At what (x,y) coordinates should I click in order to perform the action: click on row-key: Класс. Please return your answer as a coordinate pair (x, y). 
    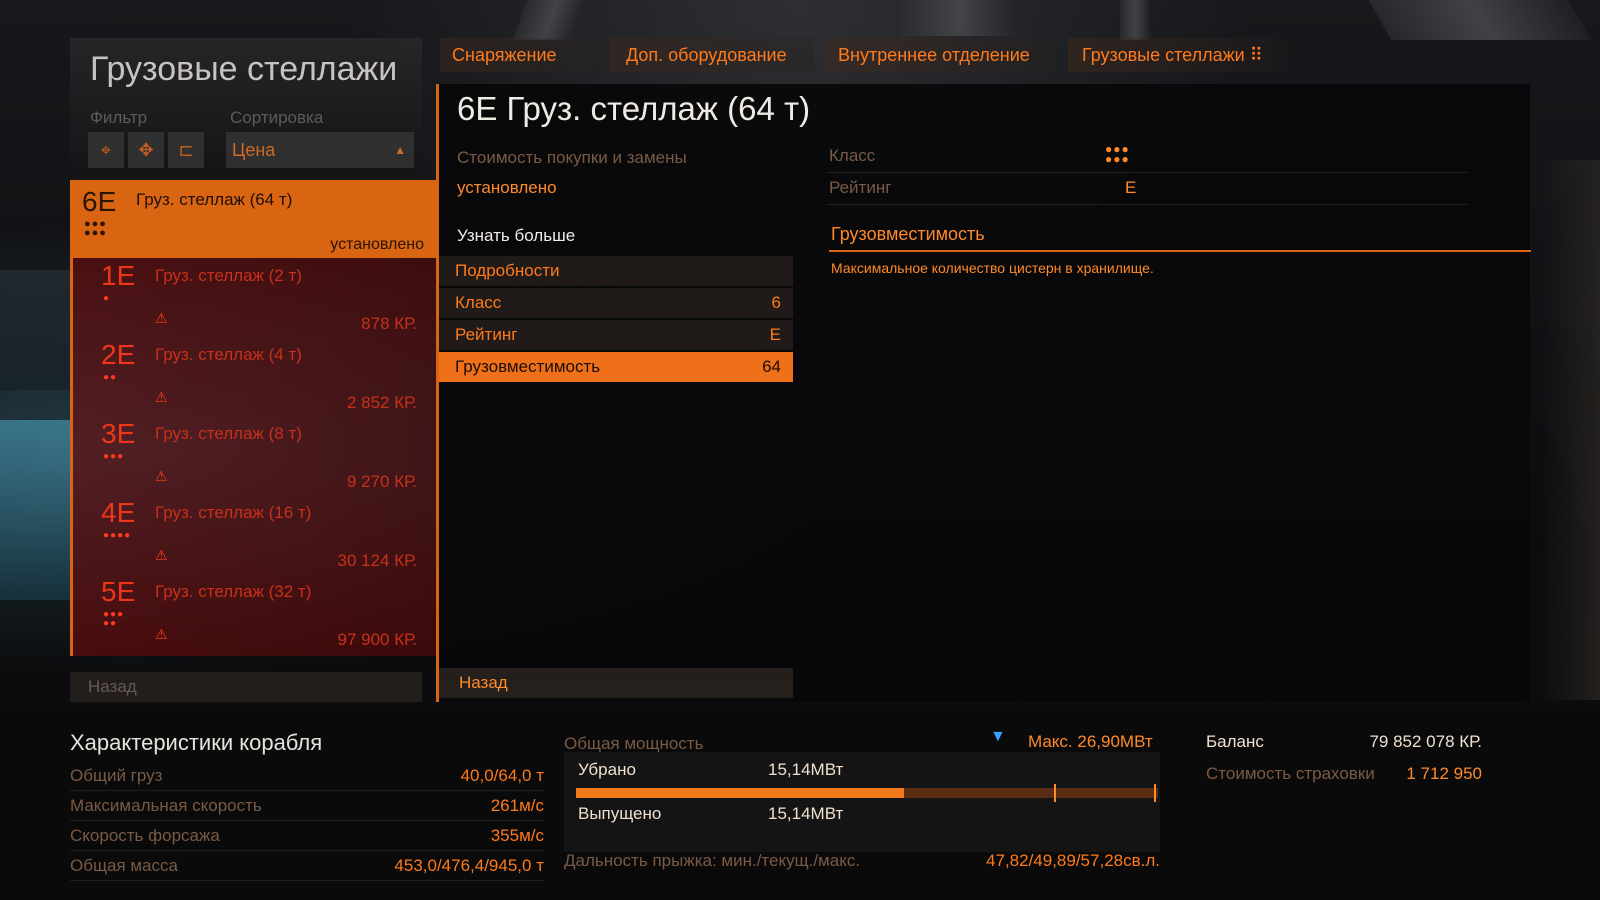
    Looking at the image, I should click on (478, 302).